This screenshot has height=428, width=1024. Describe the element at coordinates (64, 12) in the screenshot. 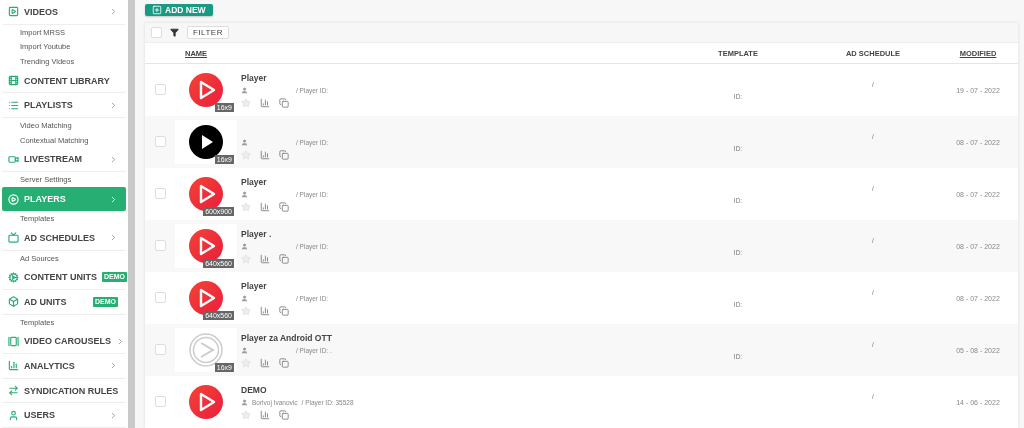

I see `sidebar-item: VIDEOS` at that location.